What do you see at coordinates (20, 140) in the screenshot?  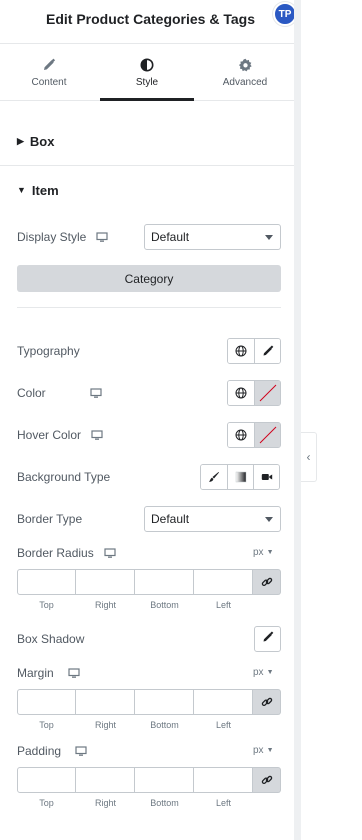 I see `caret-right-icon: ▶` at bounding box center [20, 140].